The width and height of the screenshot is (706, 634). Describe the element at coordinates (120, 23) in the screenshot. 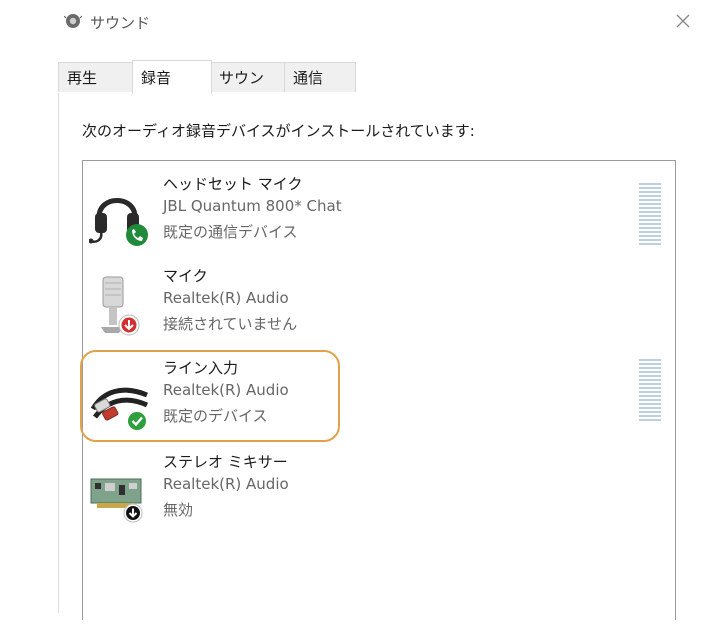

I see `window-title: サウンド` at that location.